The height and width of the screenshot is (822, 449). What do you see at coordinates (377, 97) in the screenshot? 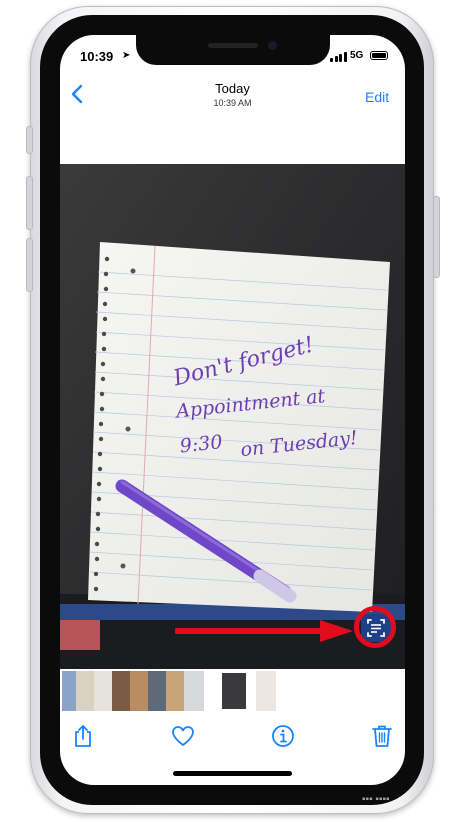
I see `edit-button: Edit` at bounding box center [377, 97].